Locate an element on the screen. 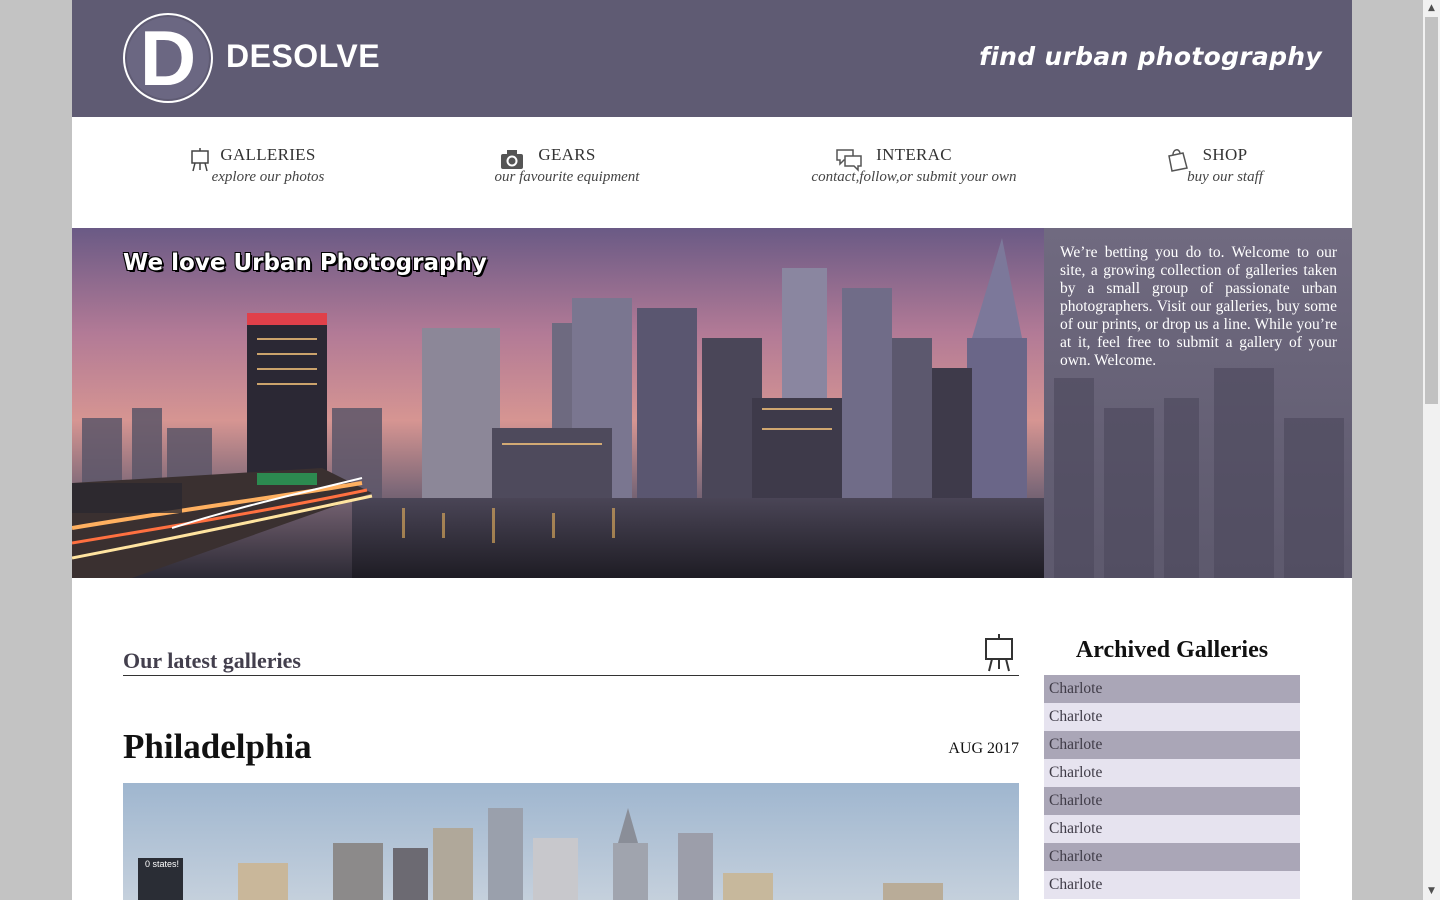  logo-letter: D is located at coordinates (168, 58).